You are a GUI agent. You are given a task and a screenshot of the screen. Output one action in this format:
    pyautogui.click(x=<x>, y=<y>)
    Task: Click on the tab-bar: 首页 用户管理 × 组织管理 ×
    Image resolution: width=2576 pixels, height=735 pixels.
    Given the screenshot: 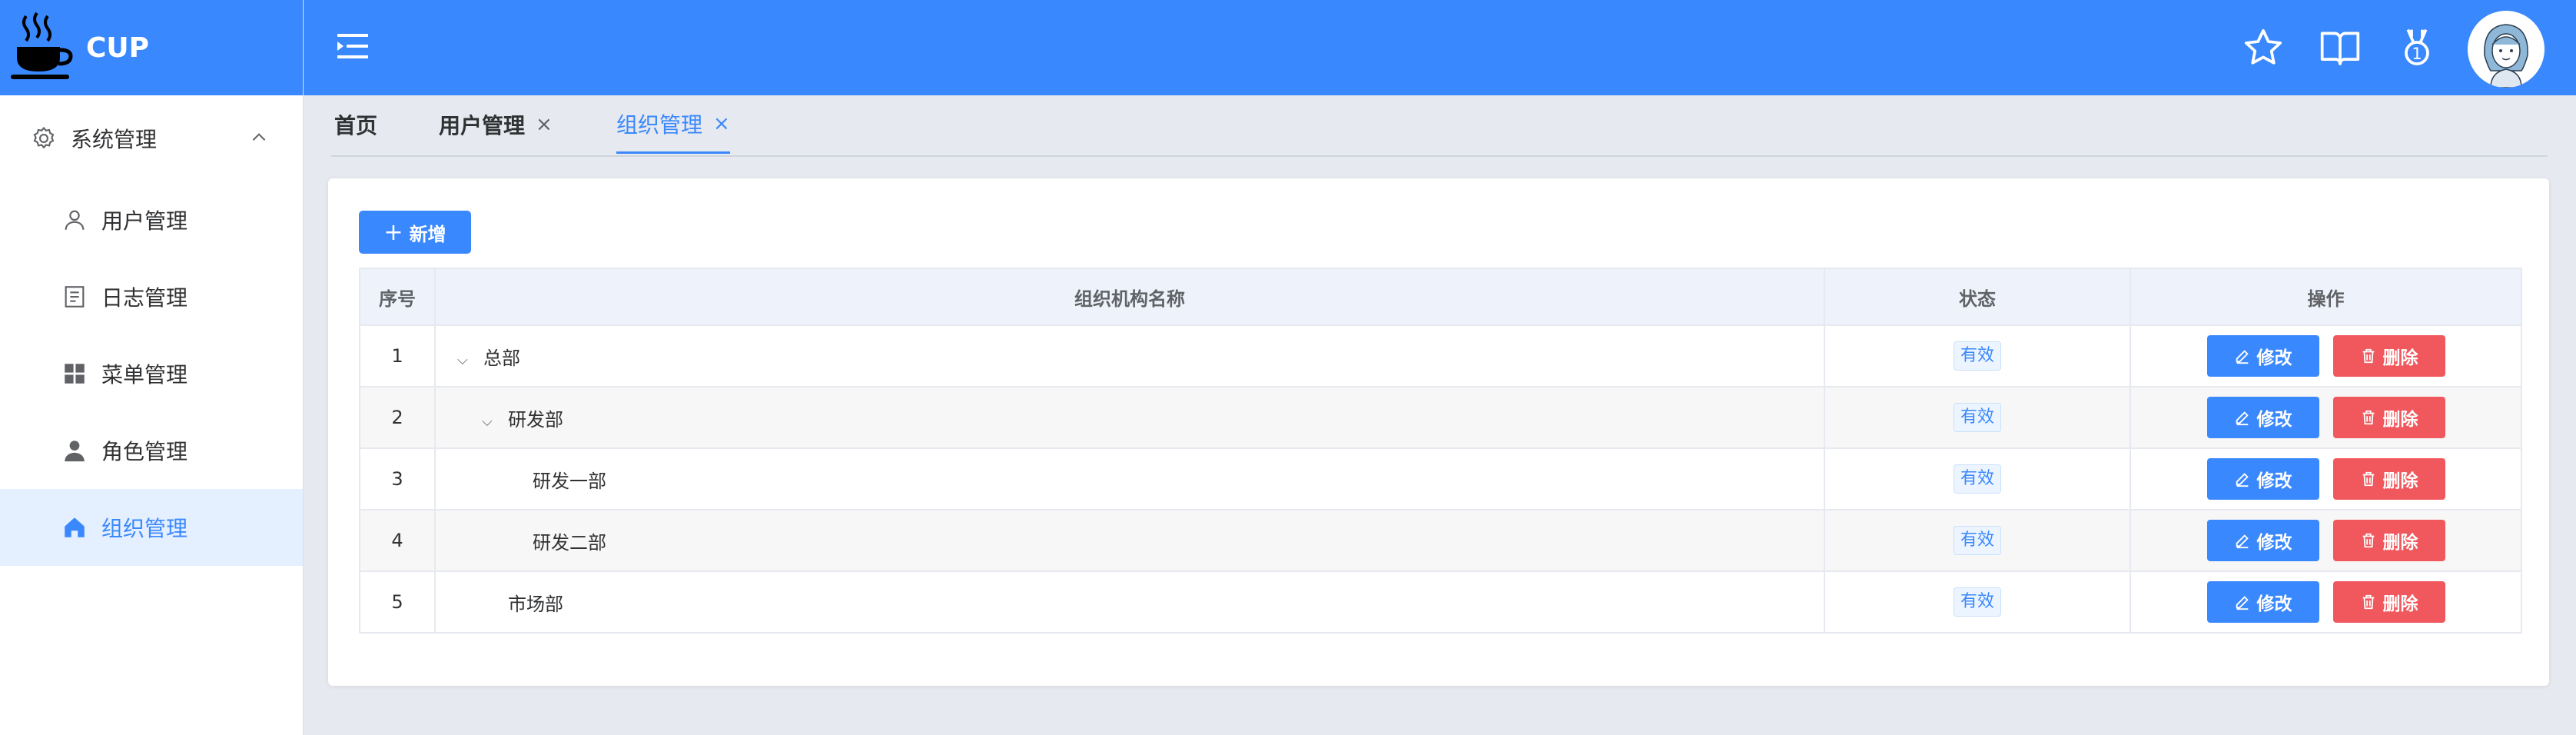 What is the action you would take?
    pyautogui.click(x=1440, y=126)
    